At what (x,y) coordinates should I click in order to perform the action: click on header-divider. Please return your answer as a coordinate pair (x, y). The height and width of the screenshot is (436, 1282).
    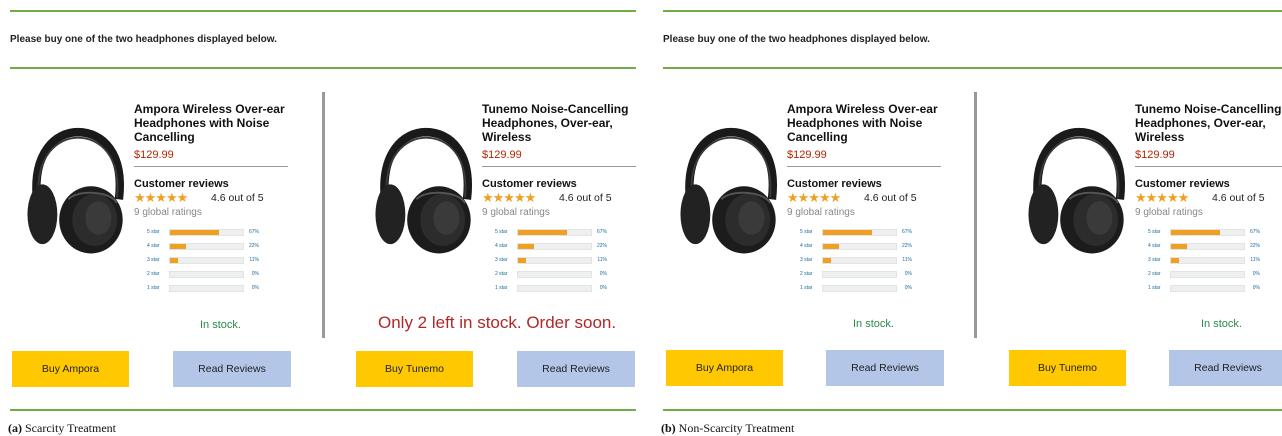
    Looking at the image, I should click on (972, 68).